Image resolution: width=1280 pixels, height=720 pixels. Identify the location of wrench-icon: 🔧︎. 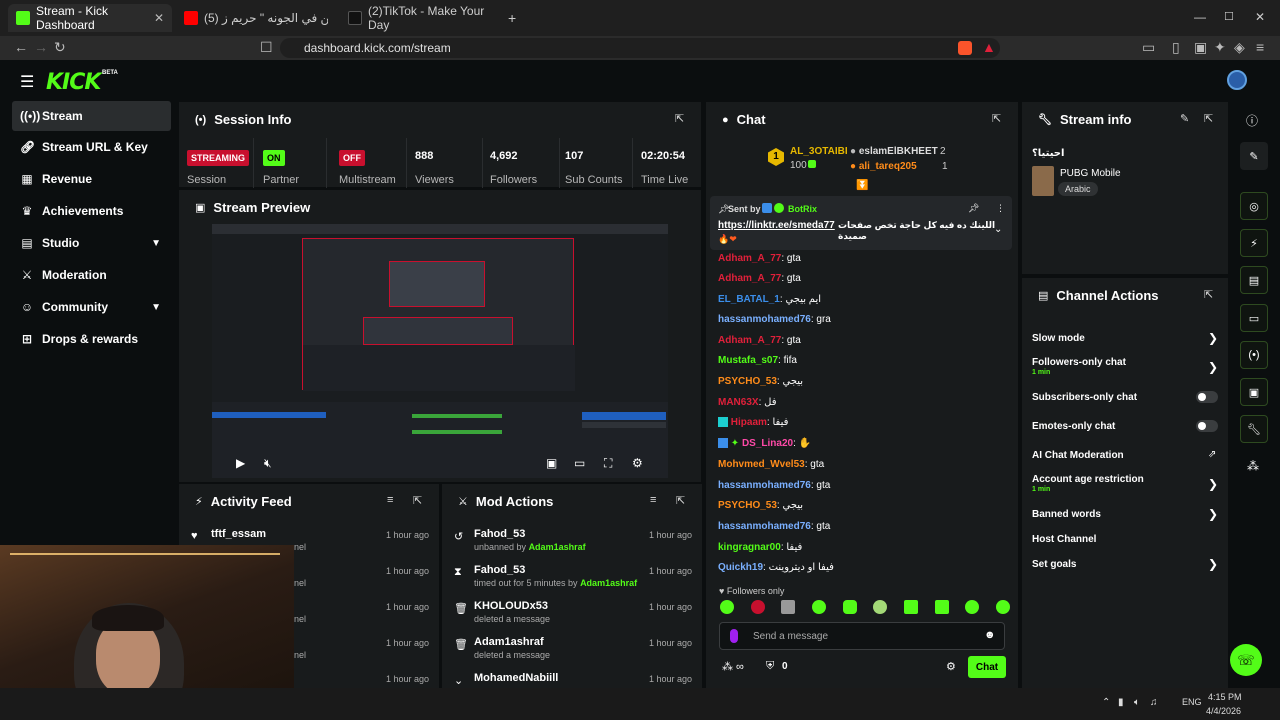
(1254, 429).